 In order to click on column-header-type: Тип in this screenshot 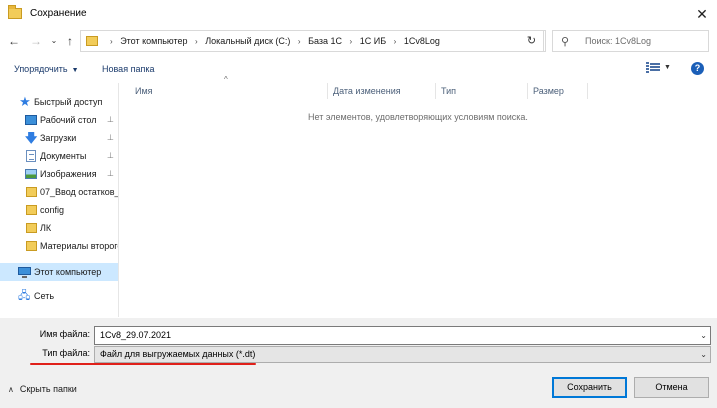, I will do `click(482, 91)`.